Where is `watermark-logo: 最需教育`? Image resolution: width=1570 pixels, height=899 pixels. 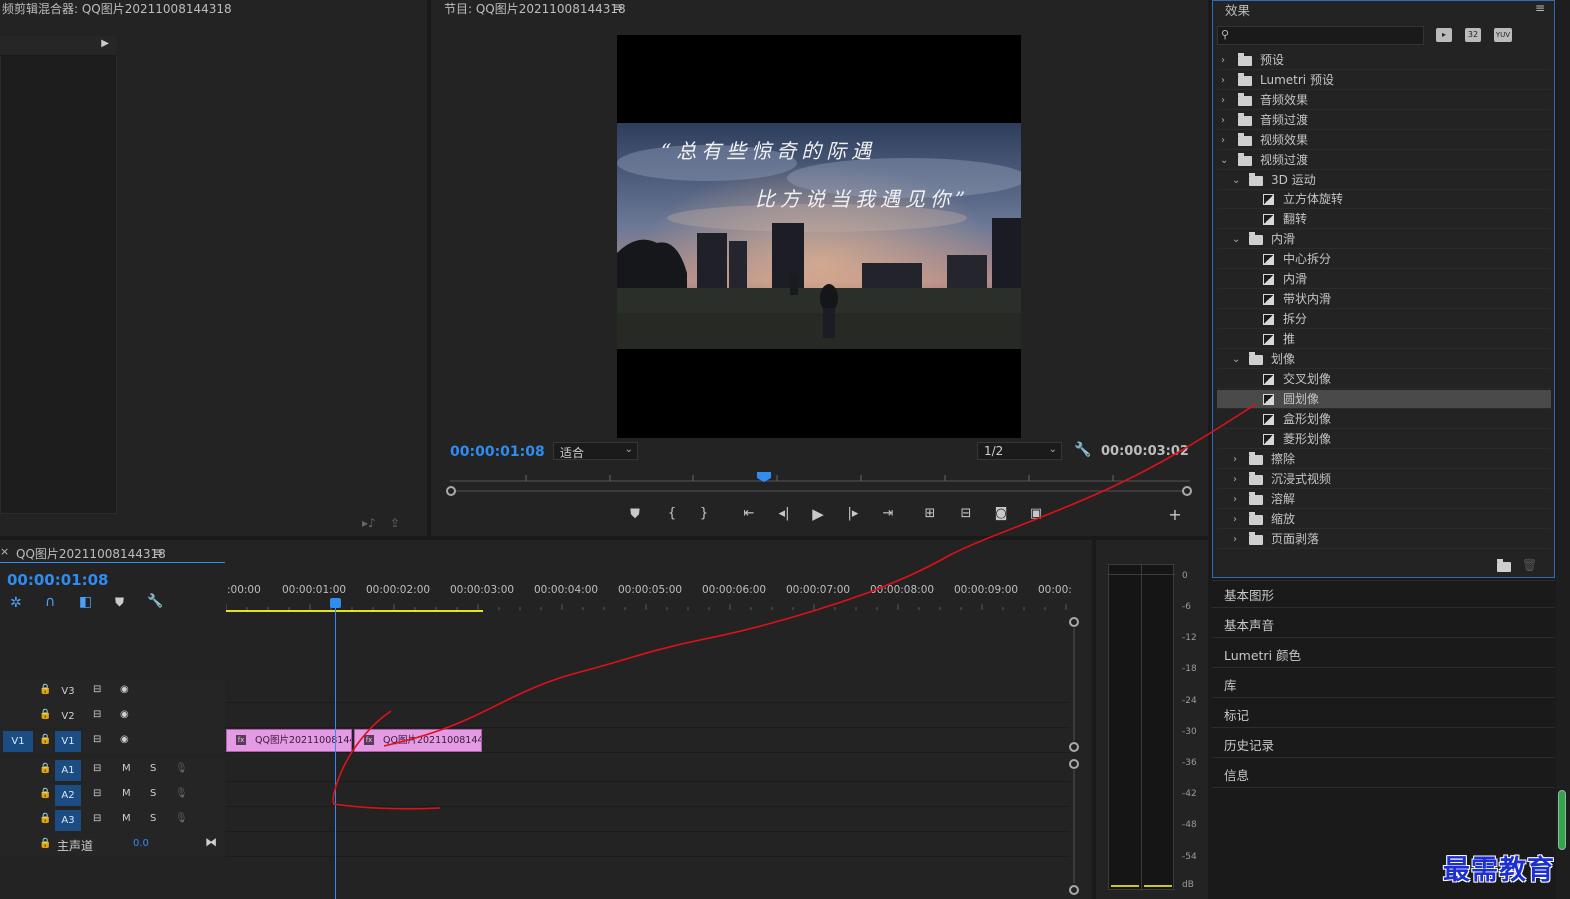
watermark-logo: 最需教育 is located at coordinates (1499, 870).